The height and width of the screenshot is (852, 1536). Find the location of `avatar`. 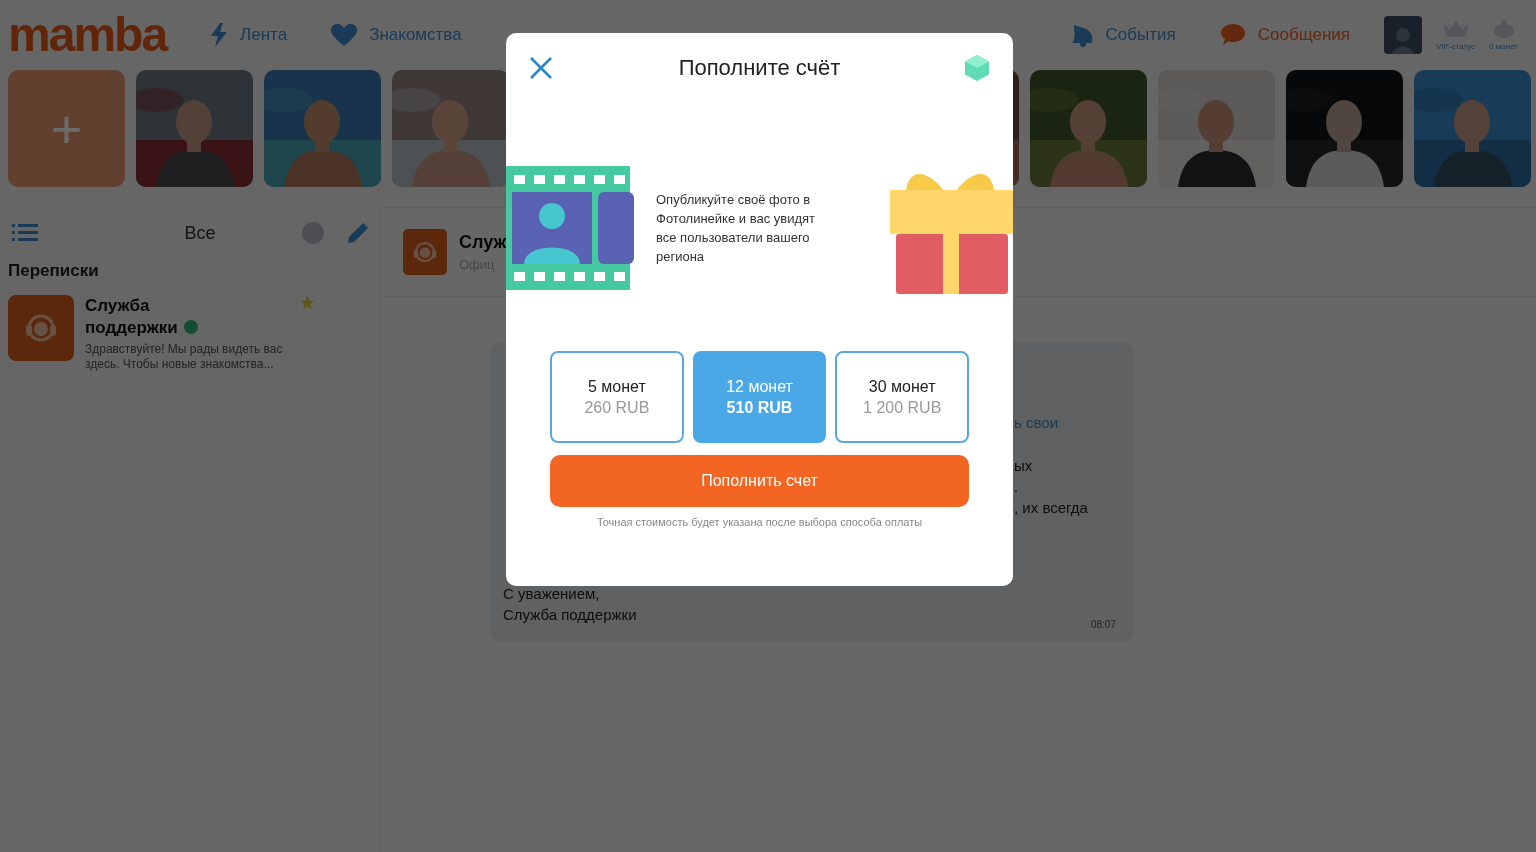

avatar is located at coordinates (1403, 35).